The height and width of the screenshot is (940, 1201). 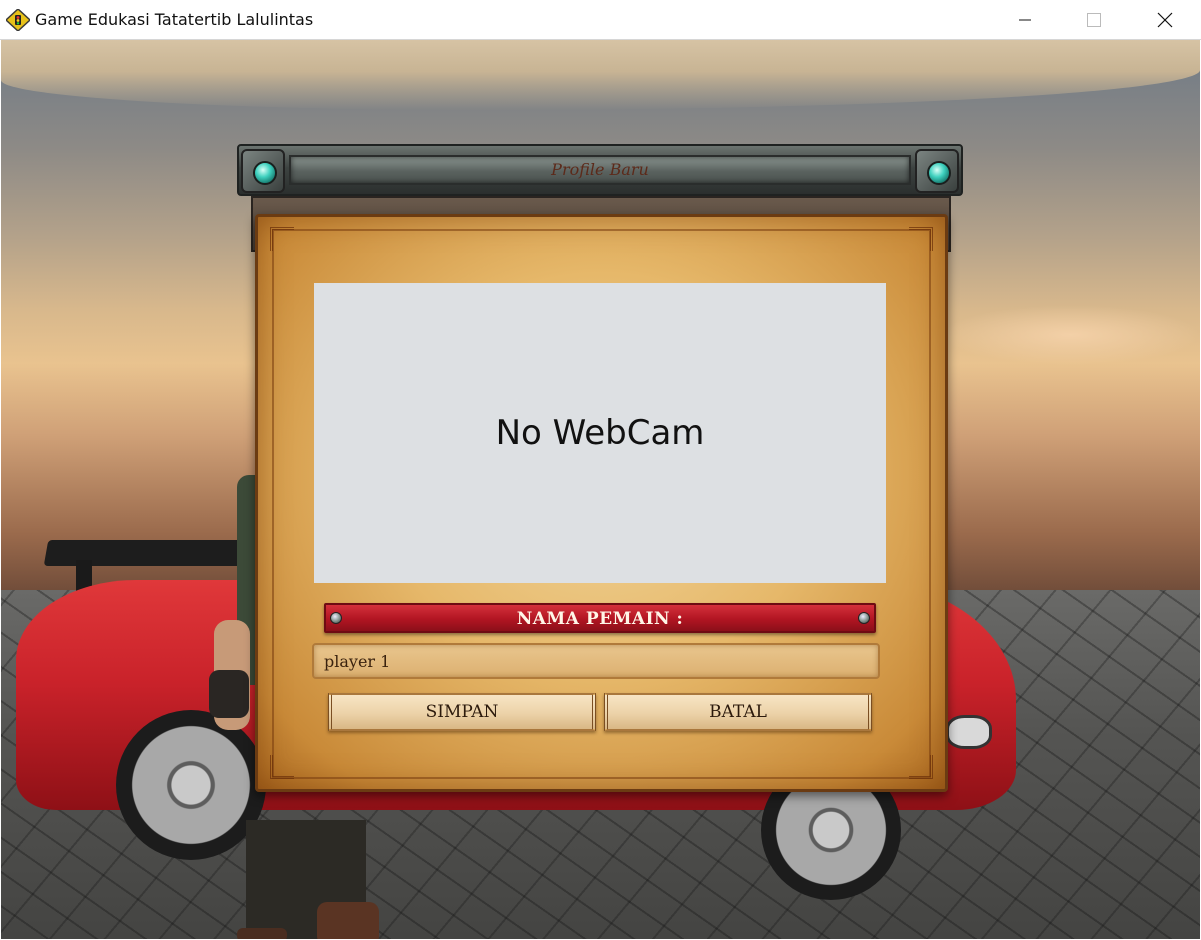 I want to click on maximize-button, so click(x=1094, y=20).